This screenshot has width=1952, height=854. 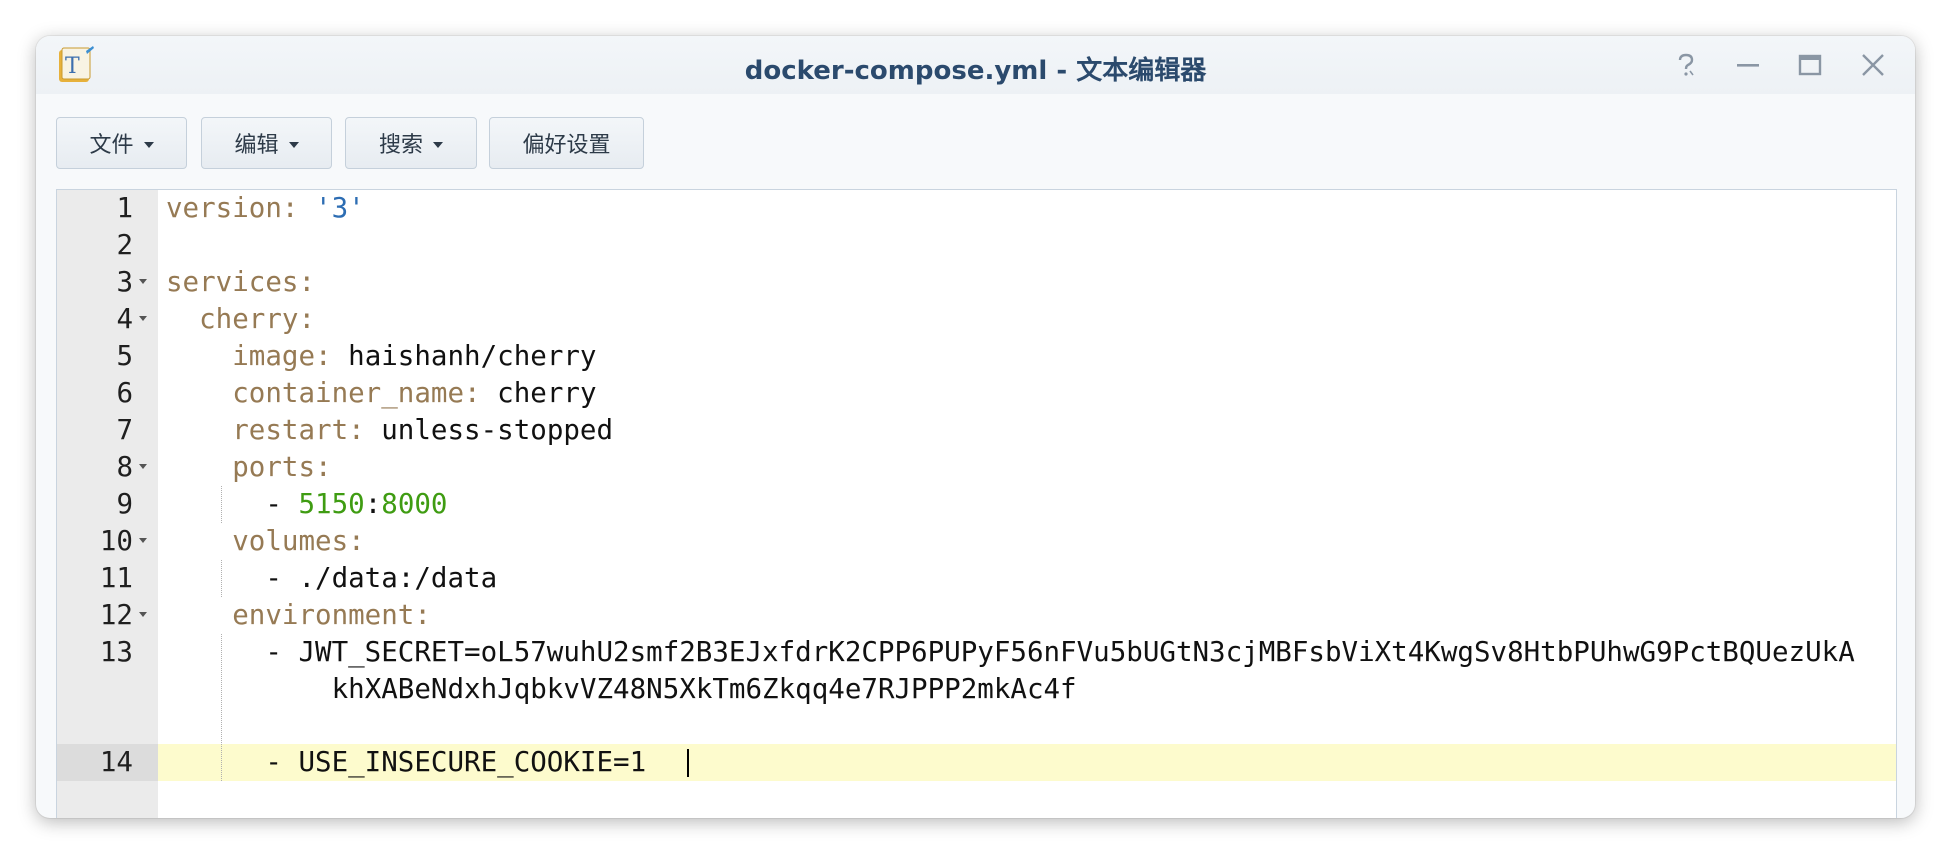 I want to click on yaml-key: environment:, so click(x=331, y=615).